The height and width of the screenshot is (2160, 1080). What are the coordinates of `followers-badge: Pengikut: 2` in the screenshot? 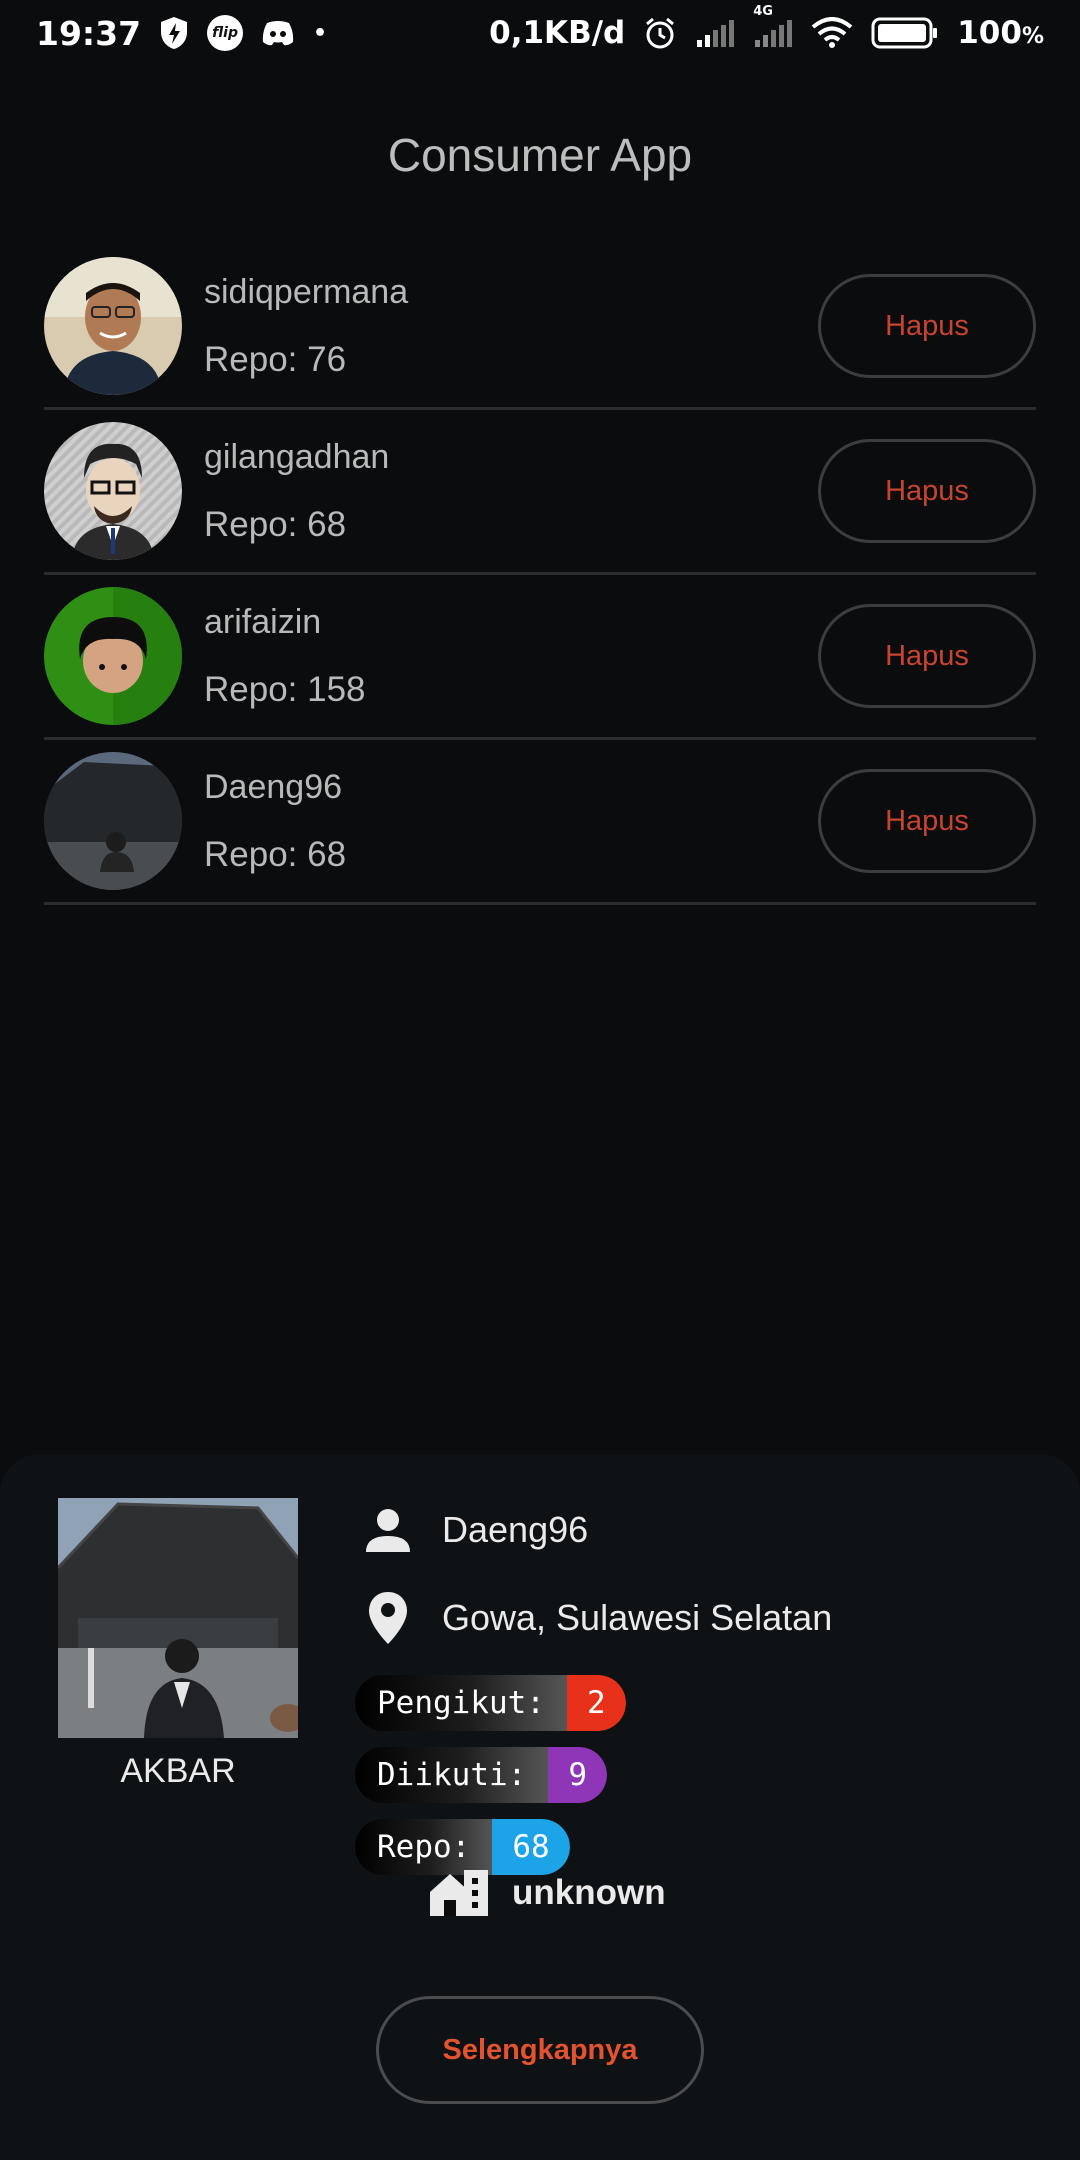 It's located at (490, 1703).